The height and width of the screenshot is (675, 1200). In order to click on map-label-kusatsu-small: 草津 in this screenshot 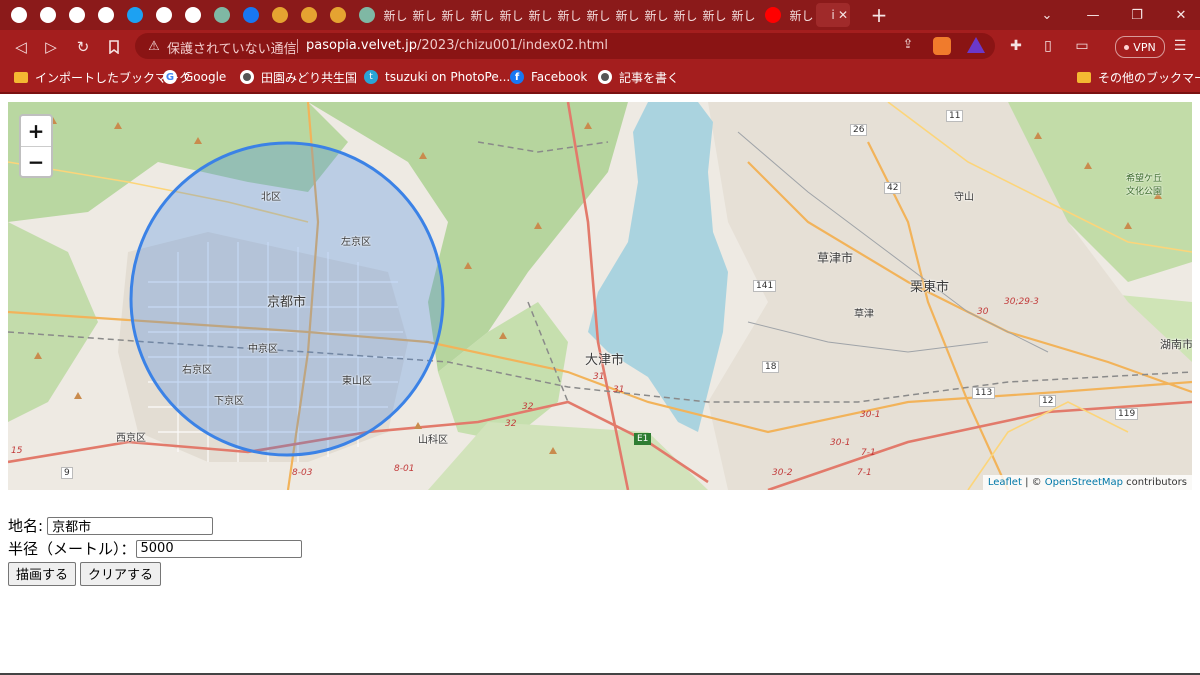, I will do `click(864, 314)`.